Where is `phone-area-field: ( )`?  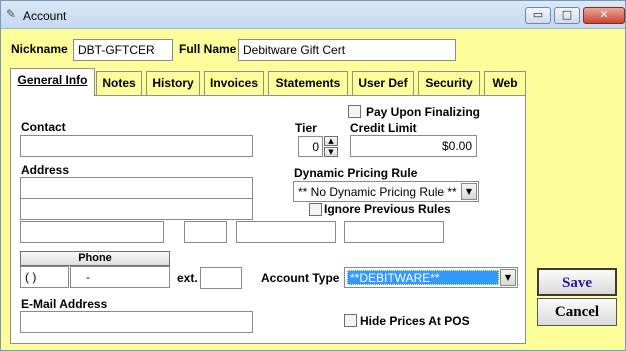
phone-area-field: ( ) is located at coordinates (44, 277).